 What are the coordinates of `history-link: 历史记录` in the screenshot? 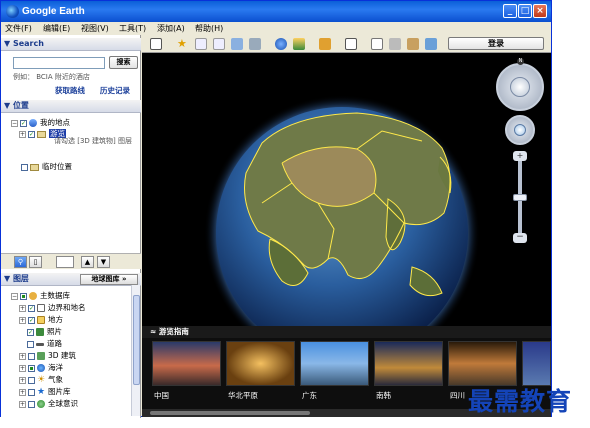 It's located at (115, 90).